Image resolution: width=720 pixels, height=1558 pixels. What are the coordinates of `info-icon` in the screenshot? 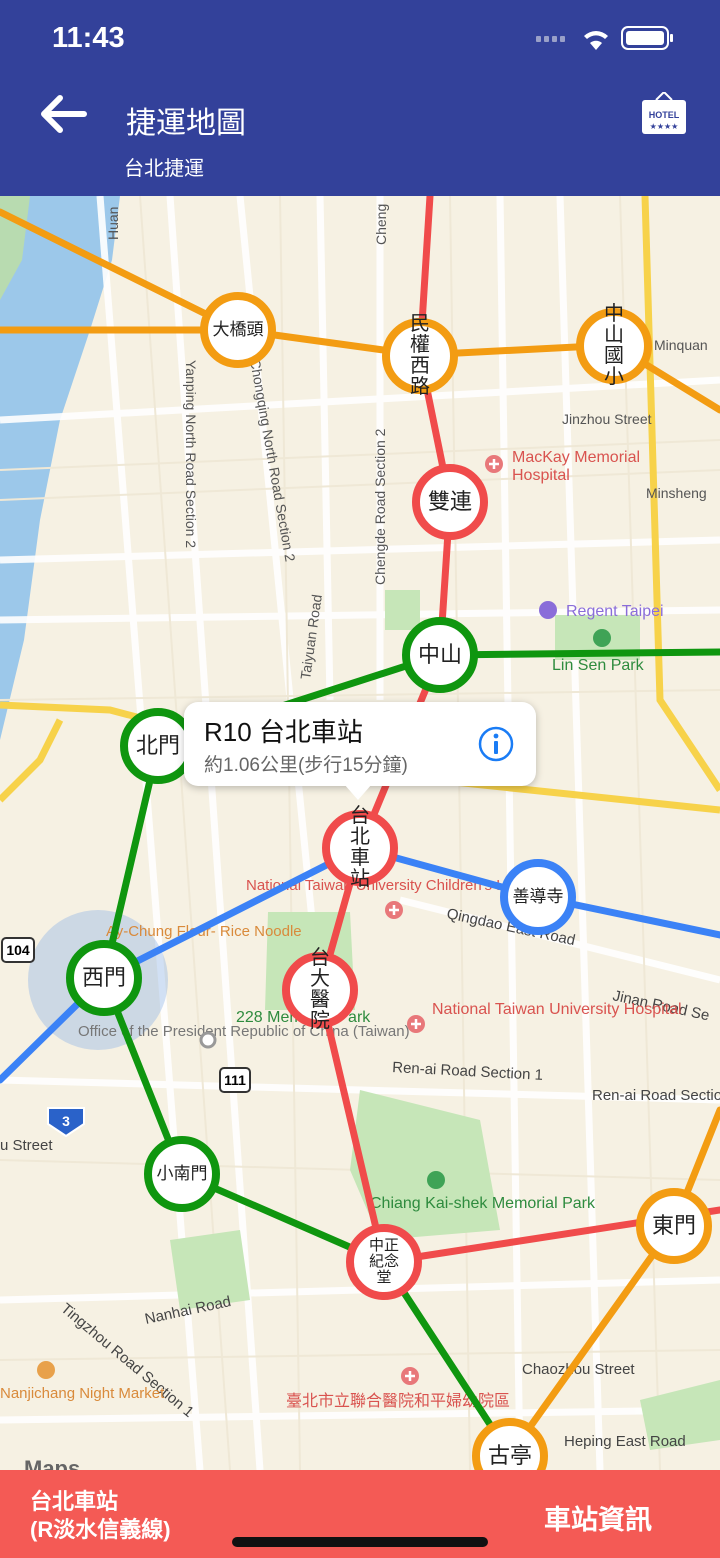 It's located at (496, 744).